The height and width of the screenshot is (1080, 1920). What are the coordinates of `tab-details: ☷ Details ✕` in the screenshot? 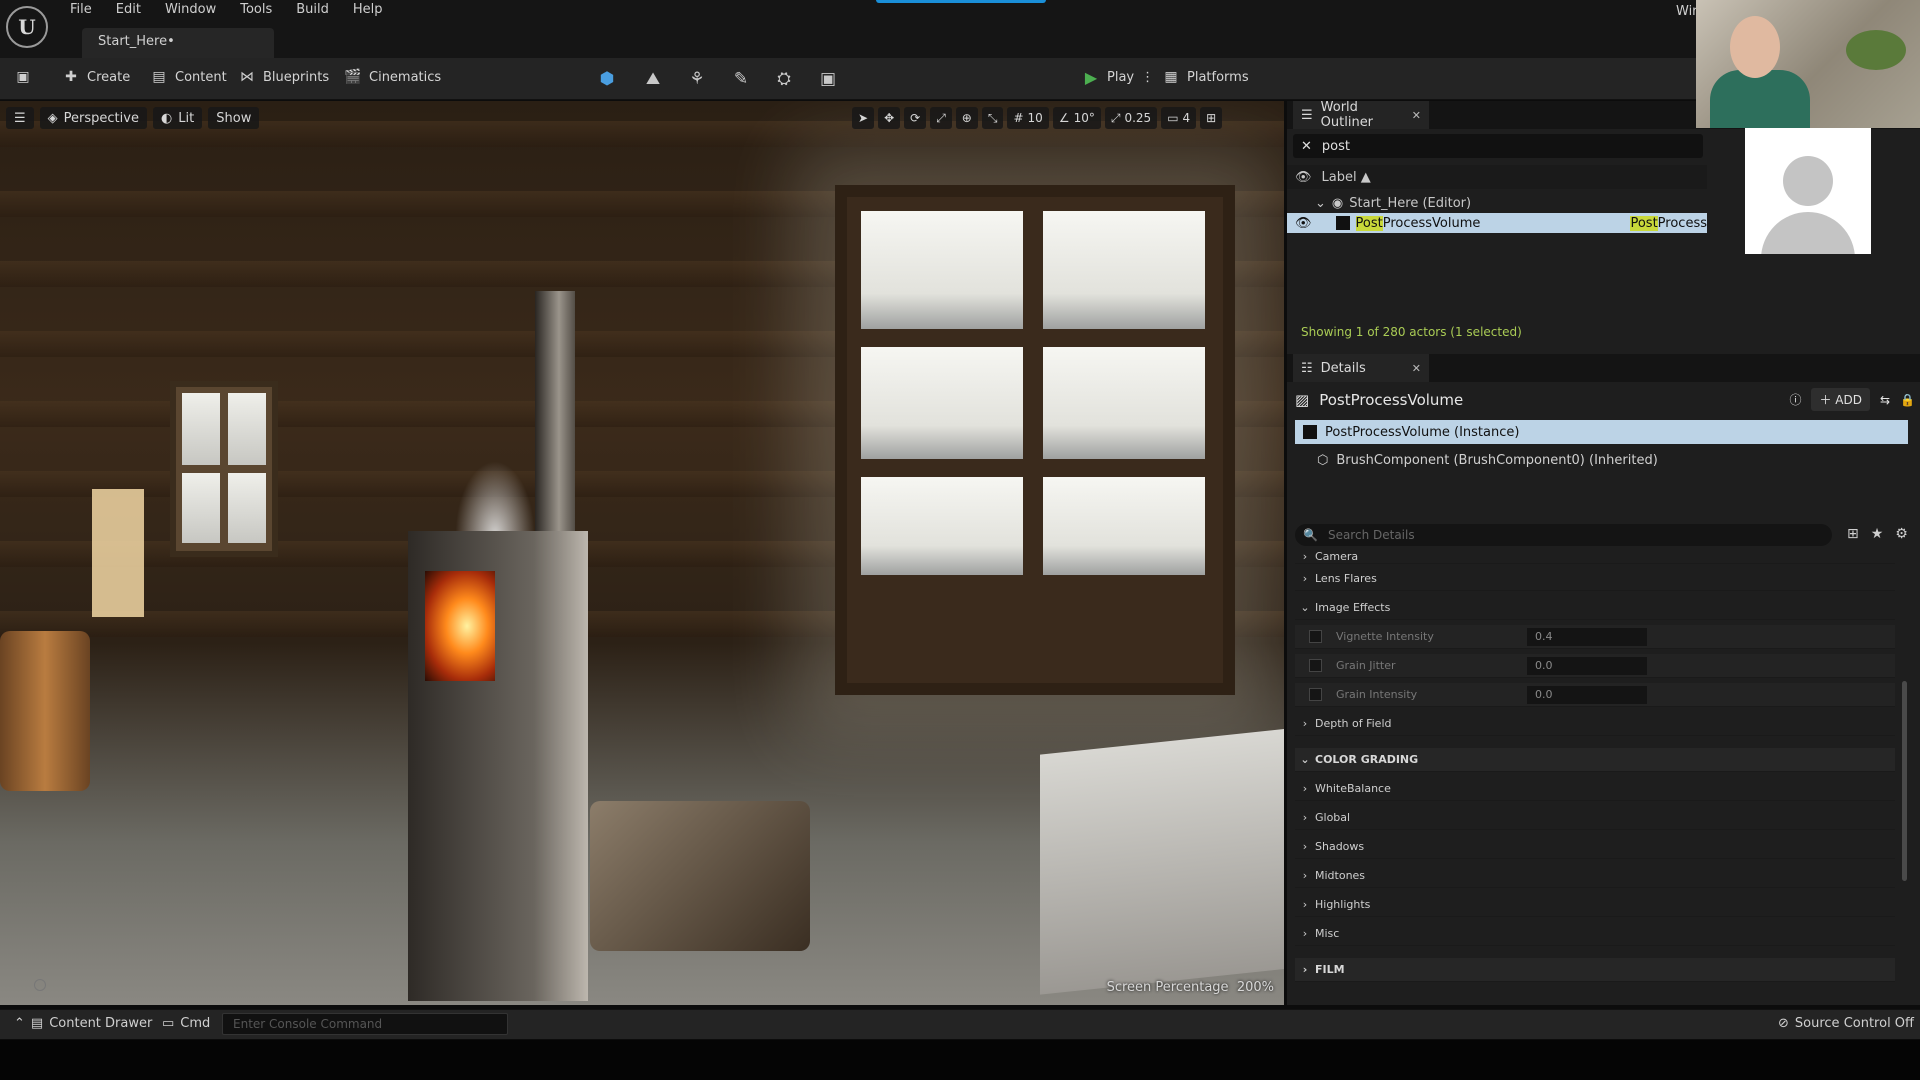 It's located at (1361, 368).